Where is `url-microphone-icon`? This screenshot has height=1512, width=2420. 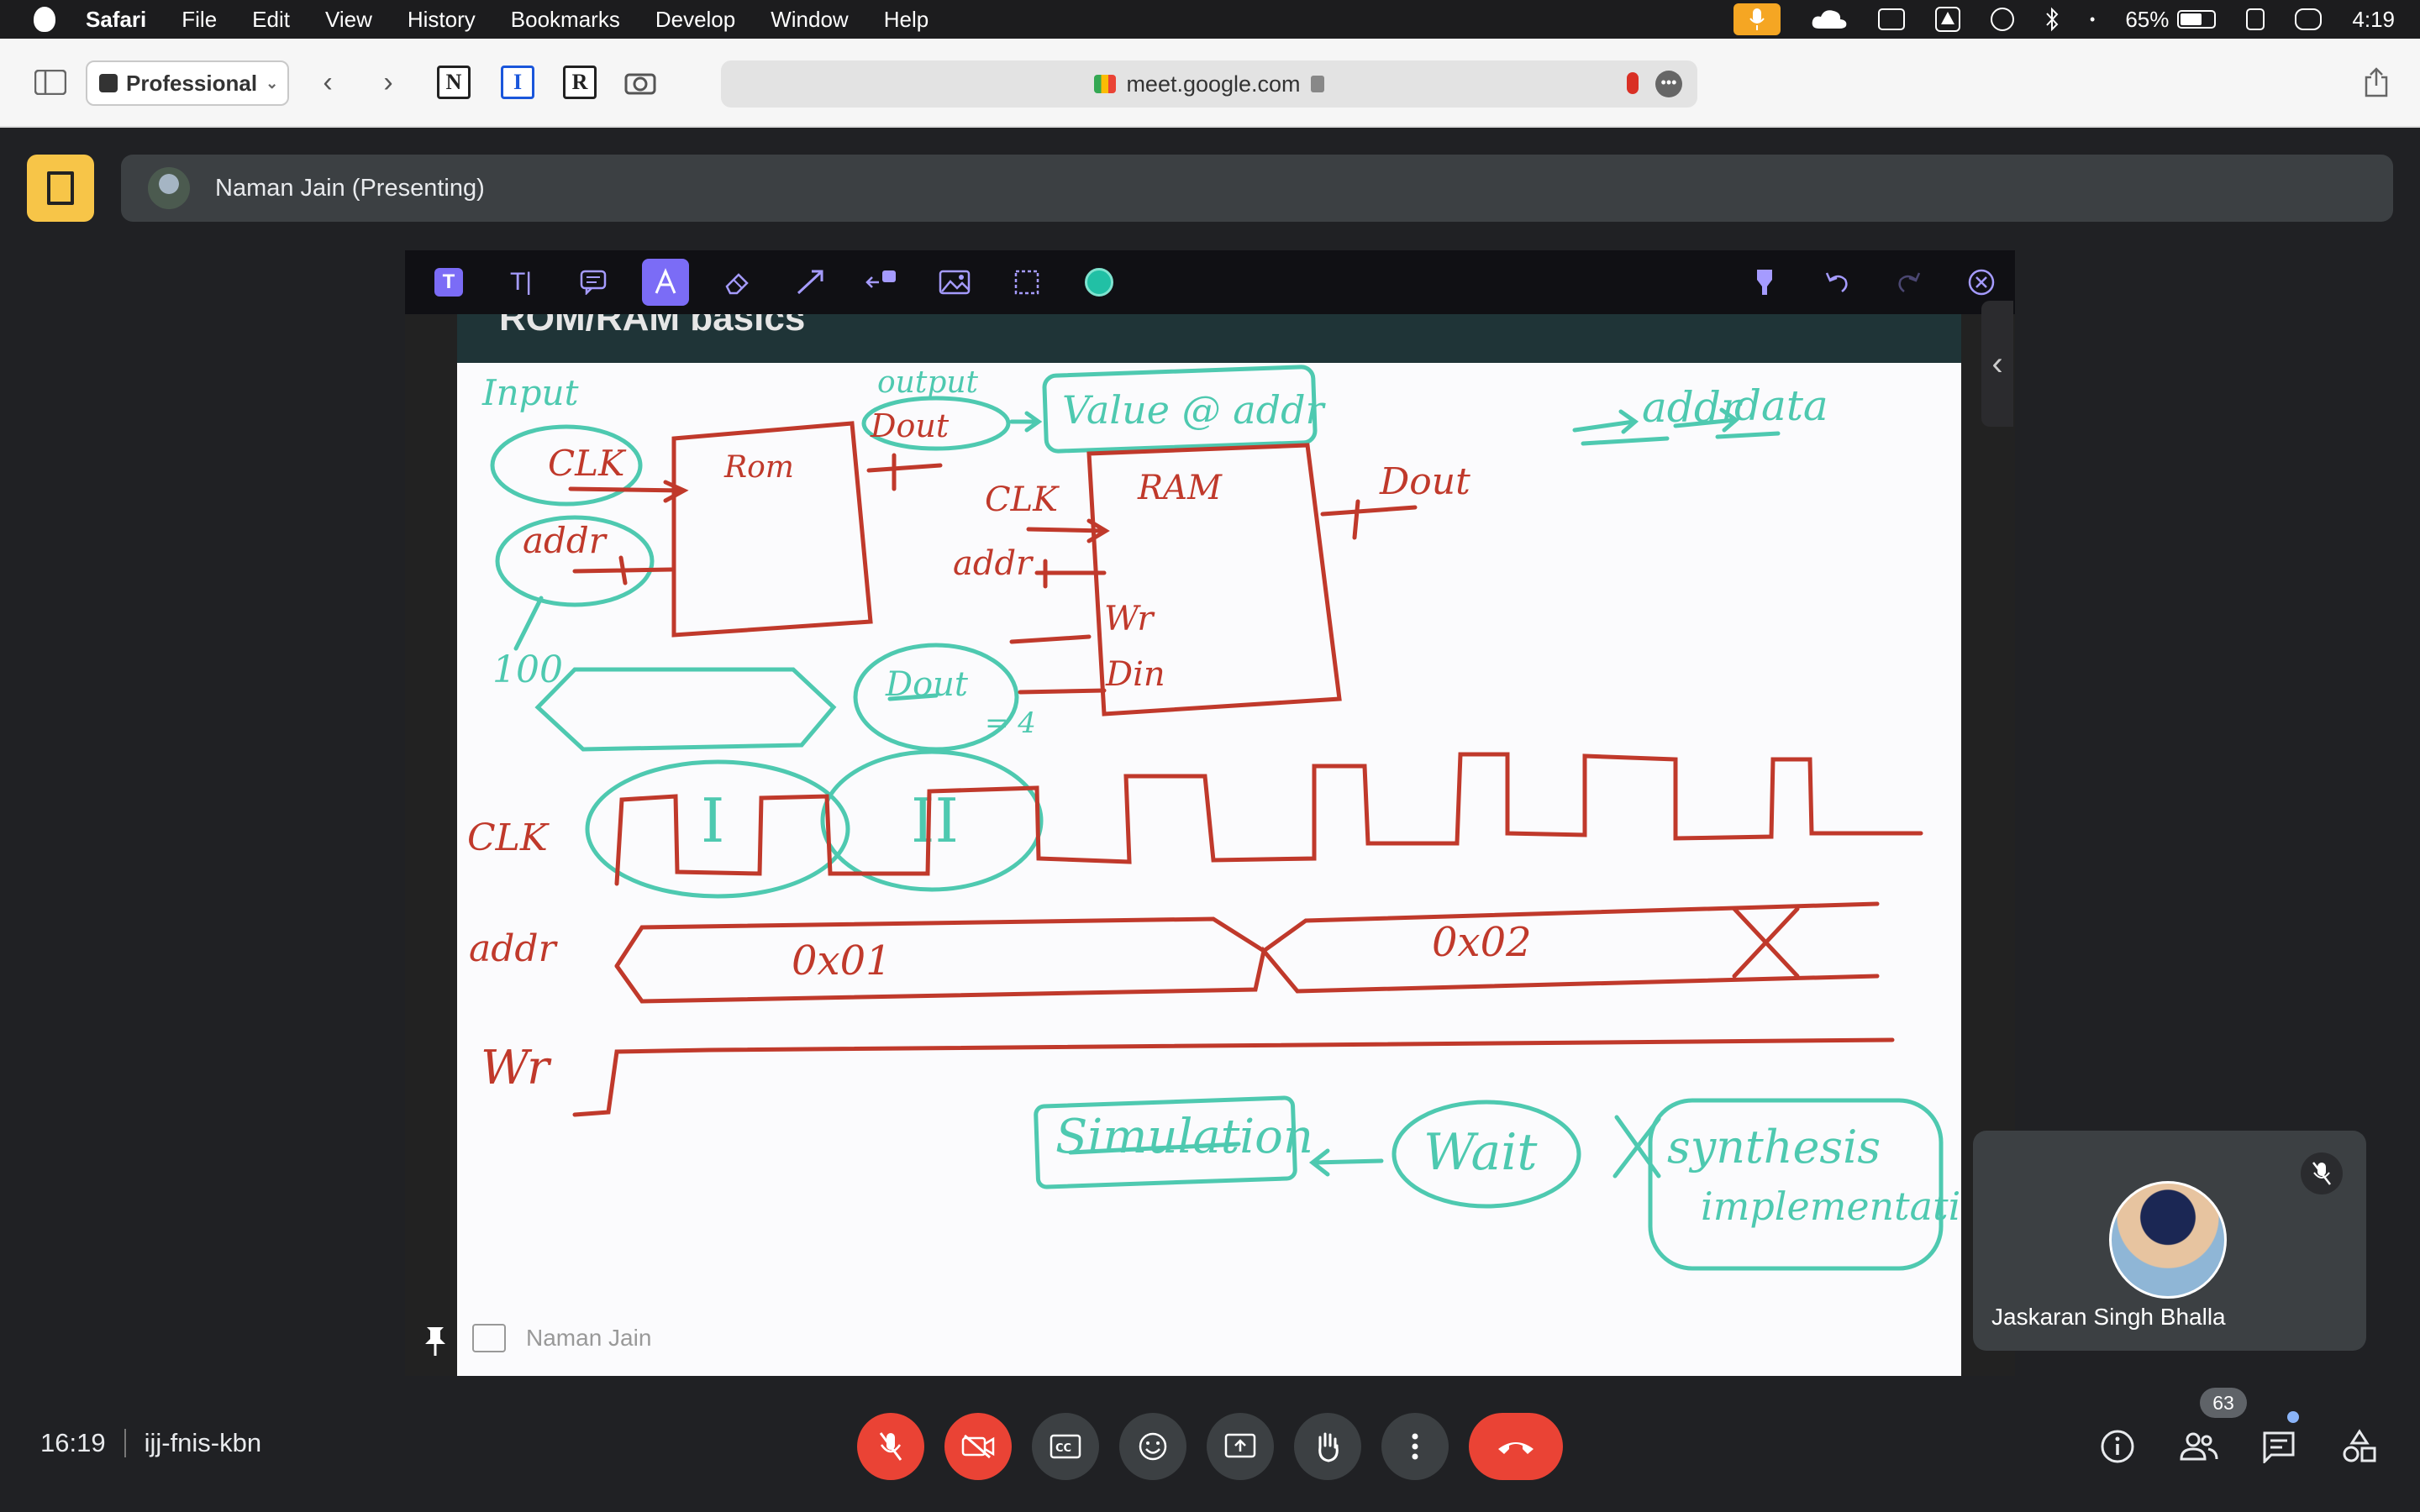 url-microphone-icon is located at coordinates (1633, 83).